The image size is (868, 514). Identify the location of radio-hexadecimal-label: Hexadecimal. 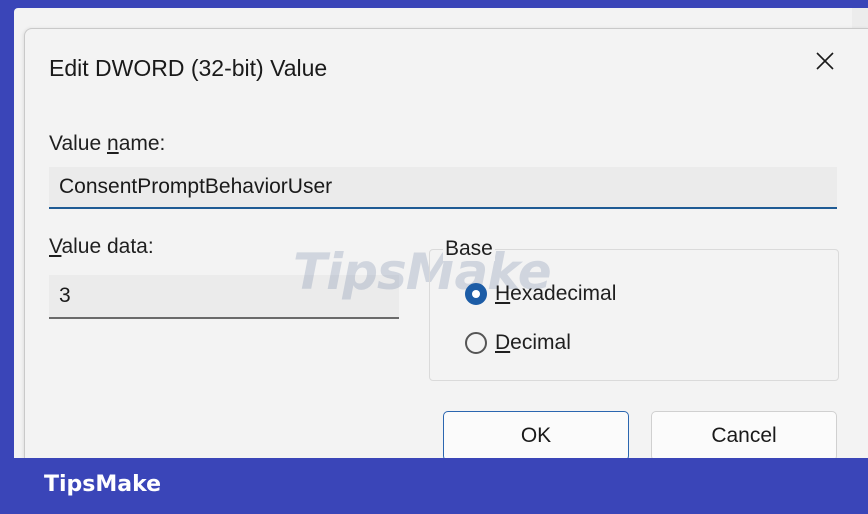
(556, 293).